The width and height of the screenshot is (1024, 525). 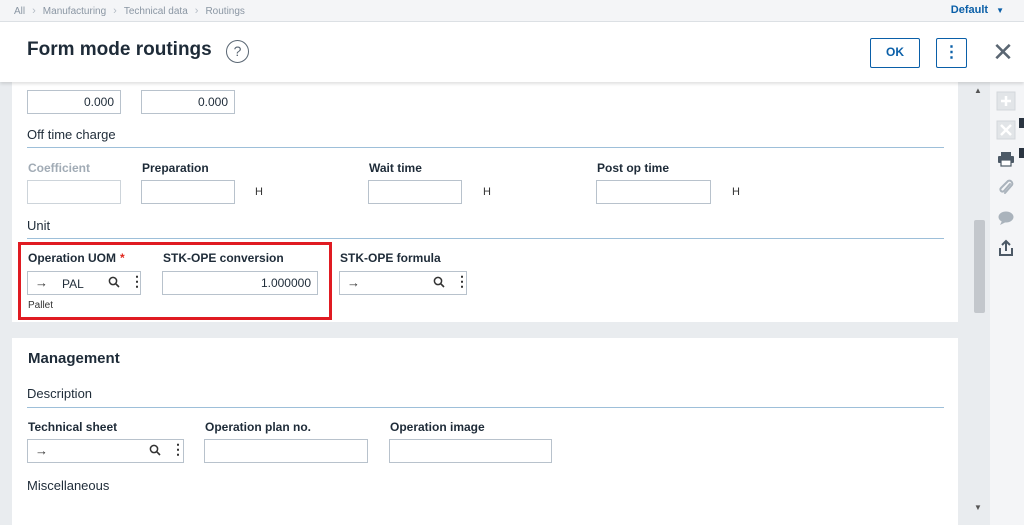 I want to click on post-op-time-unit: H, so click(x=736, y=192).